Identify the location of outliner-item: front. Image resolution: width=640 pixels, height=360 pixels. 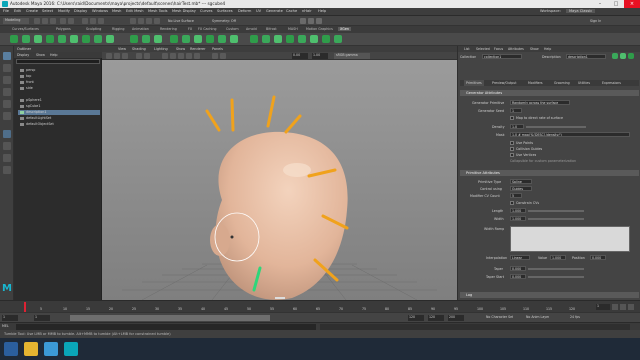
(59, 82).